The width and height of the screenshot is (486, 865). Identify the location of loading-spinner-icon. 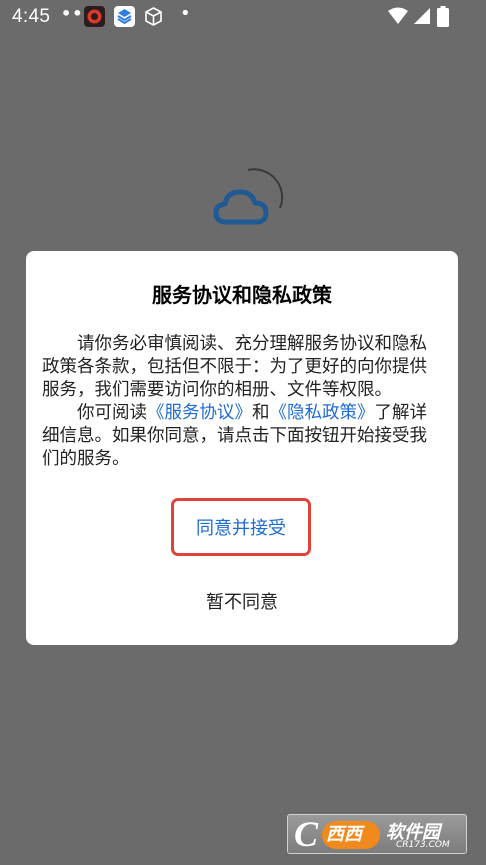
(253, 199).